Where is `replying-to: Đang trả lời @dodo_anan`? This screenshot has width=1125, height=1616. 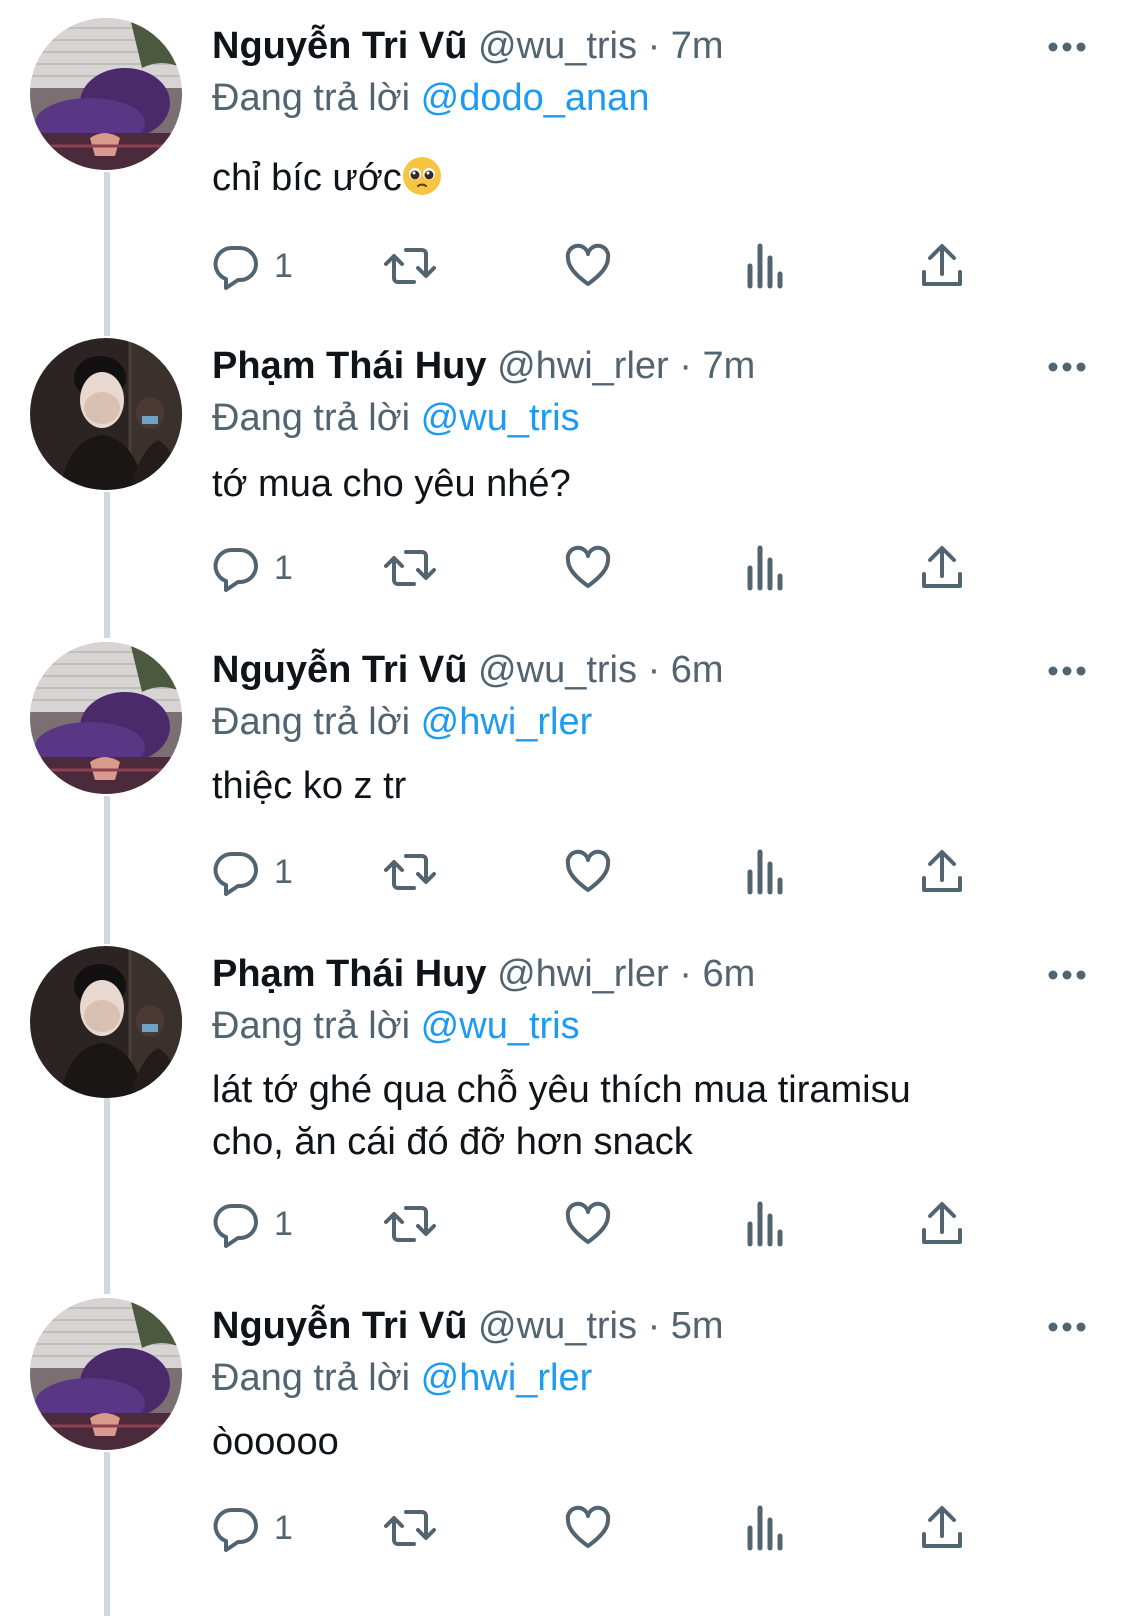 replying-to: Đang trả lời @dodo_anan is located at coordinates (430, 98).